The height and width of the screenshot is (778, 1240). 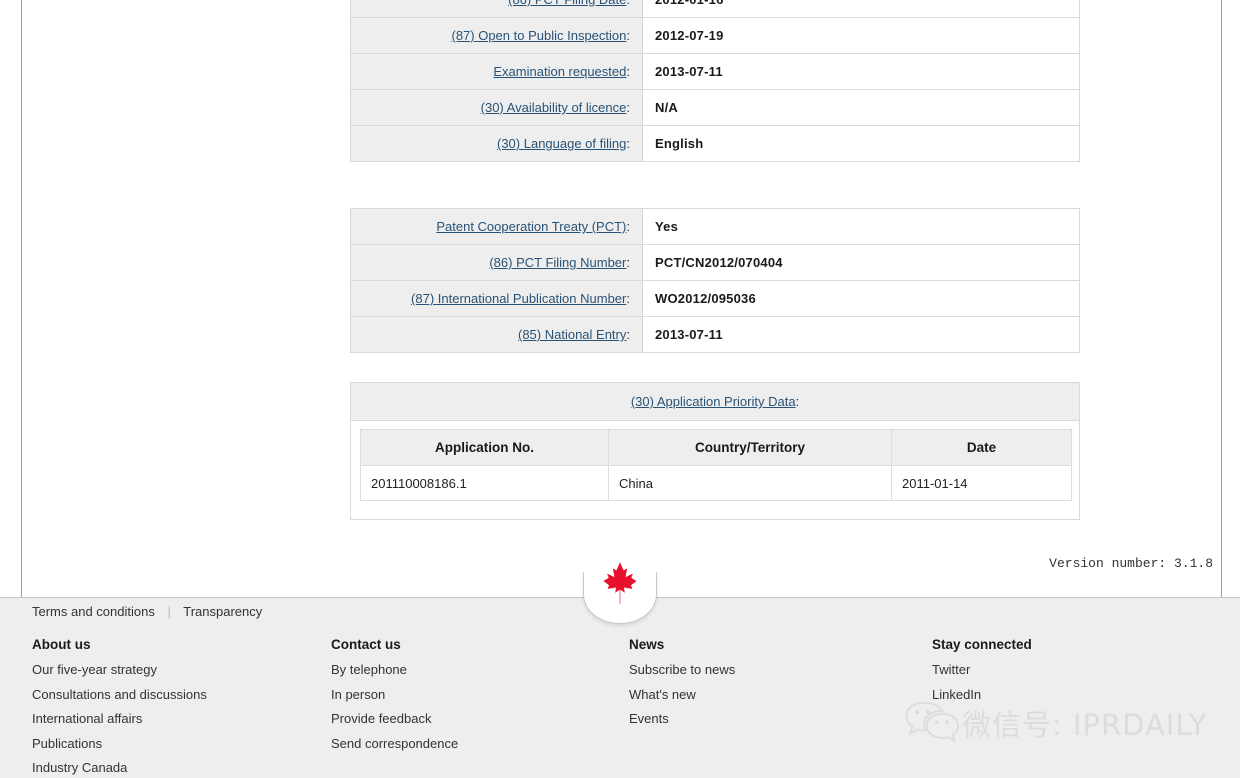 What do you see at coordinates (222, 611) in the screenshot?
I see `footer-link-transparency: Transparency` at bounding box center [222, 611].